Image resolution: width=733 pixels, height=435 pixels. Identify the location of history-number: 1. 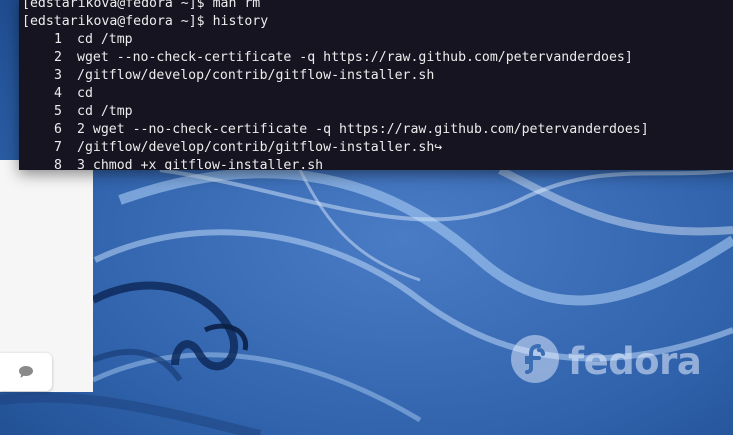
(58, 39).